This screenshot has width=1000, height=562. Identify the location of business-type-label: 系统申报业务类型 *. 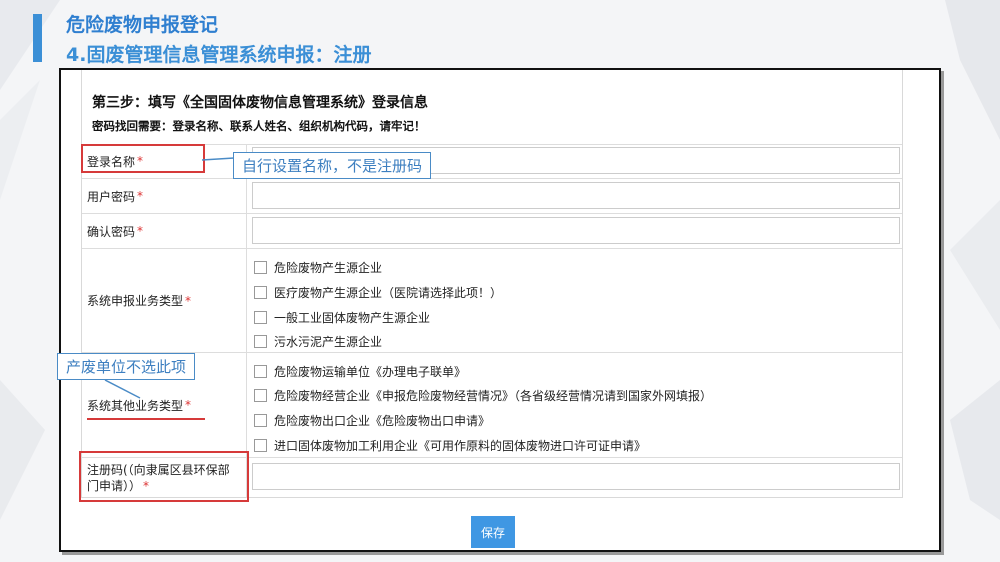
(164, 300).